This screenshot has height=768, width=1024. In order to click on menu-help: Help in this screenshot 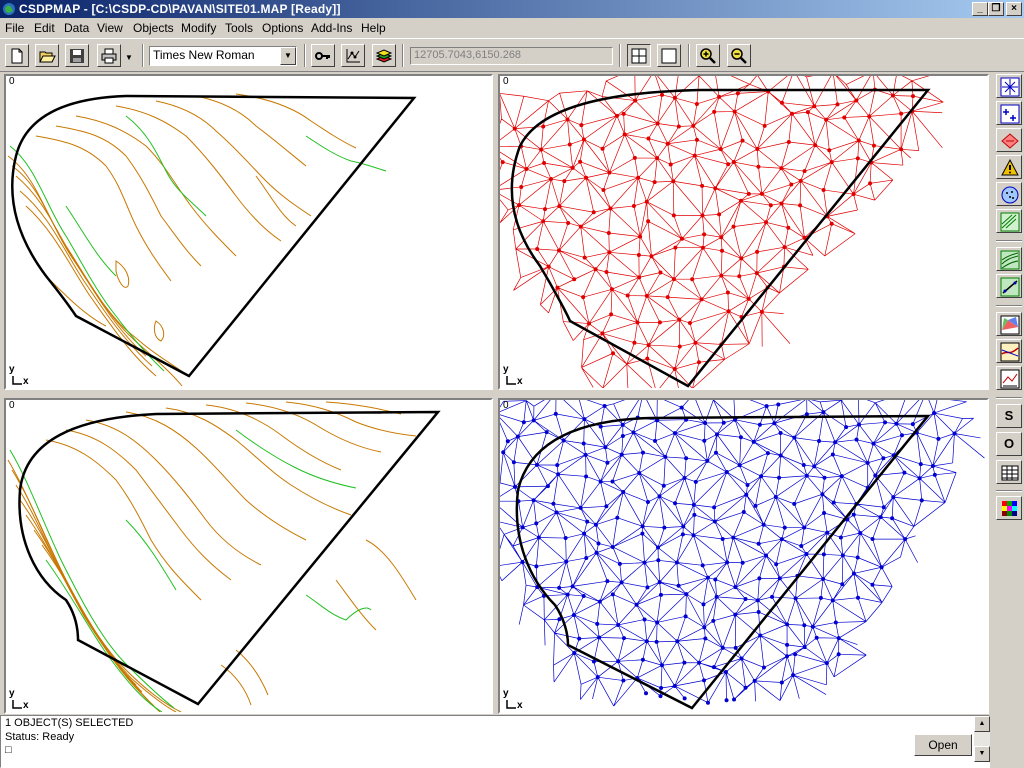, I will do `click(373, 28)`.